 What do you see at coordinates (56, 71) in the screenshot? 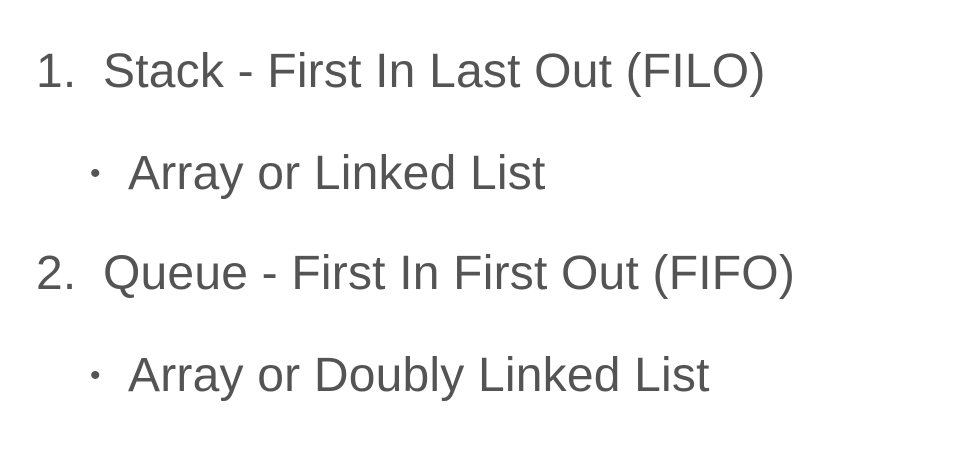
I see `list-number: 1.` at bounding box center [56, 71].